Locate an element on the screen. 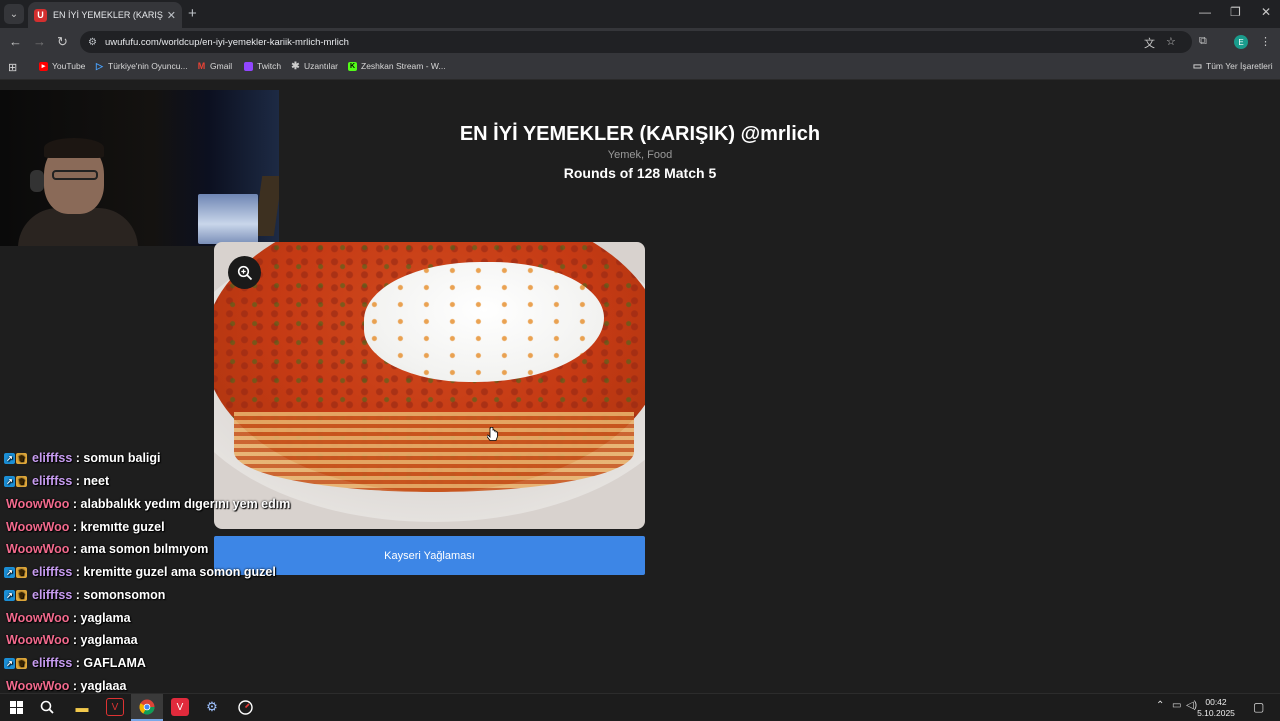  page-title: EN İYİ YEMEKLER (KARIŞIK) @mrlich is located at coordinates (640, 134).